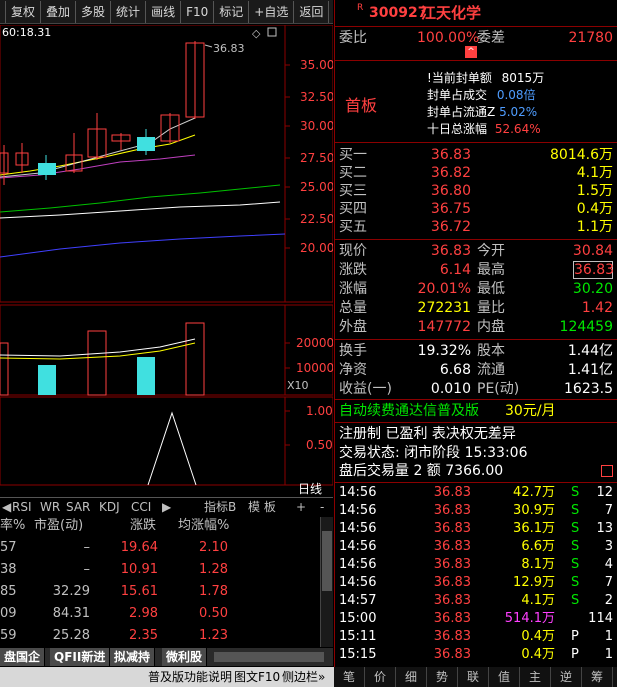 The image size is (617, 687). What do you see at coordinates (608, 564) in the screenshot?
I see `tick-count: 4` at bounding box center [608, 564].